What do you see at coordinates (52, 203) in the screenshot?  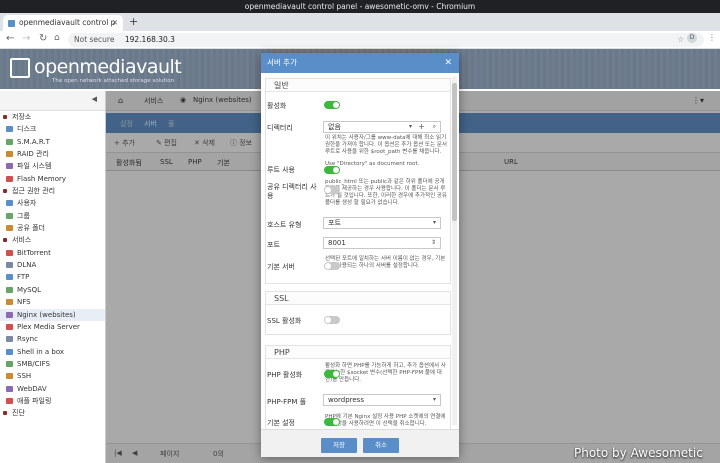 I see `sidebar-item-user: 사용자` at bounding box center [52, 203].